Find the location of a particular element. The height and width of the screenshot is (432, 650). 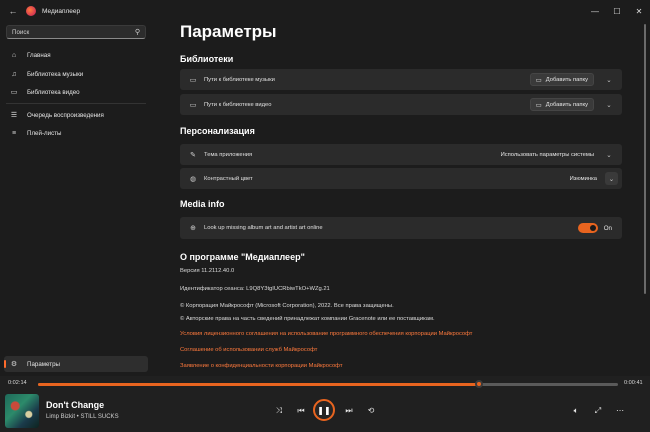

queue-icon: ☰ is located at coordinates (14, 115).